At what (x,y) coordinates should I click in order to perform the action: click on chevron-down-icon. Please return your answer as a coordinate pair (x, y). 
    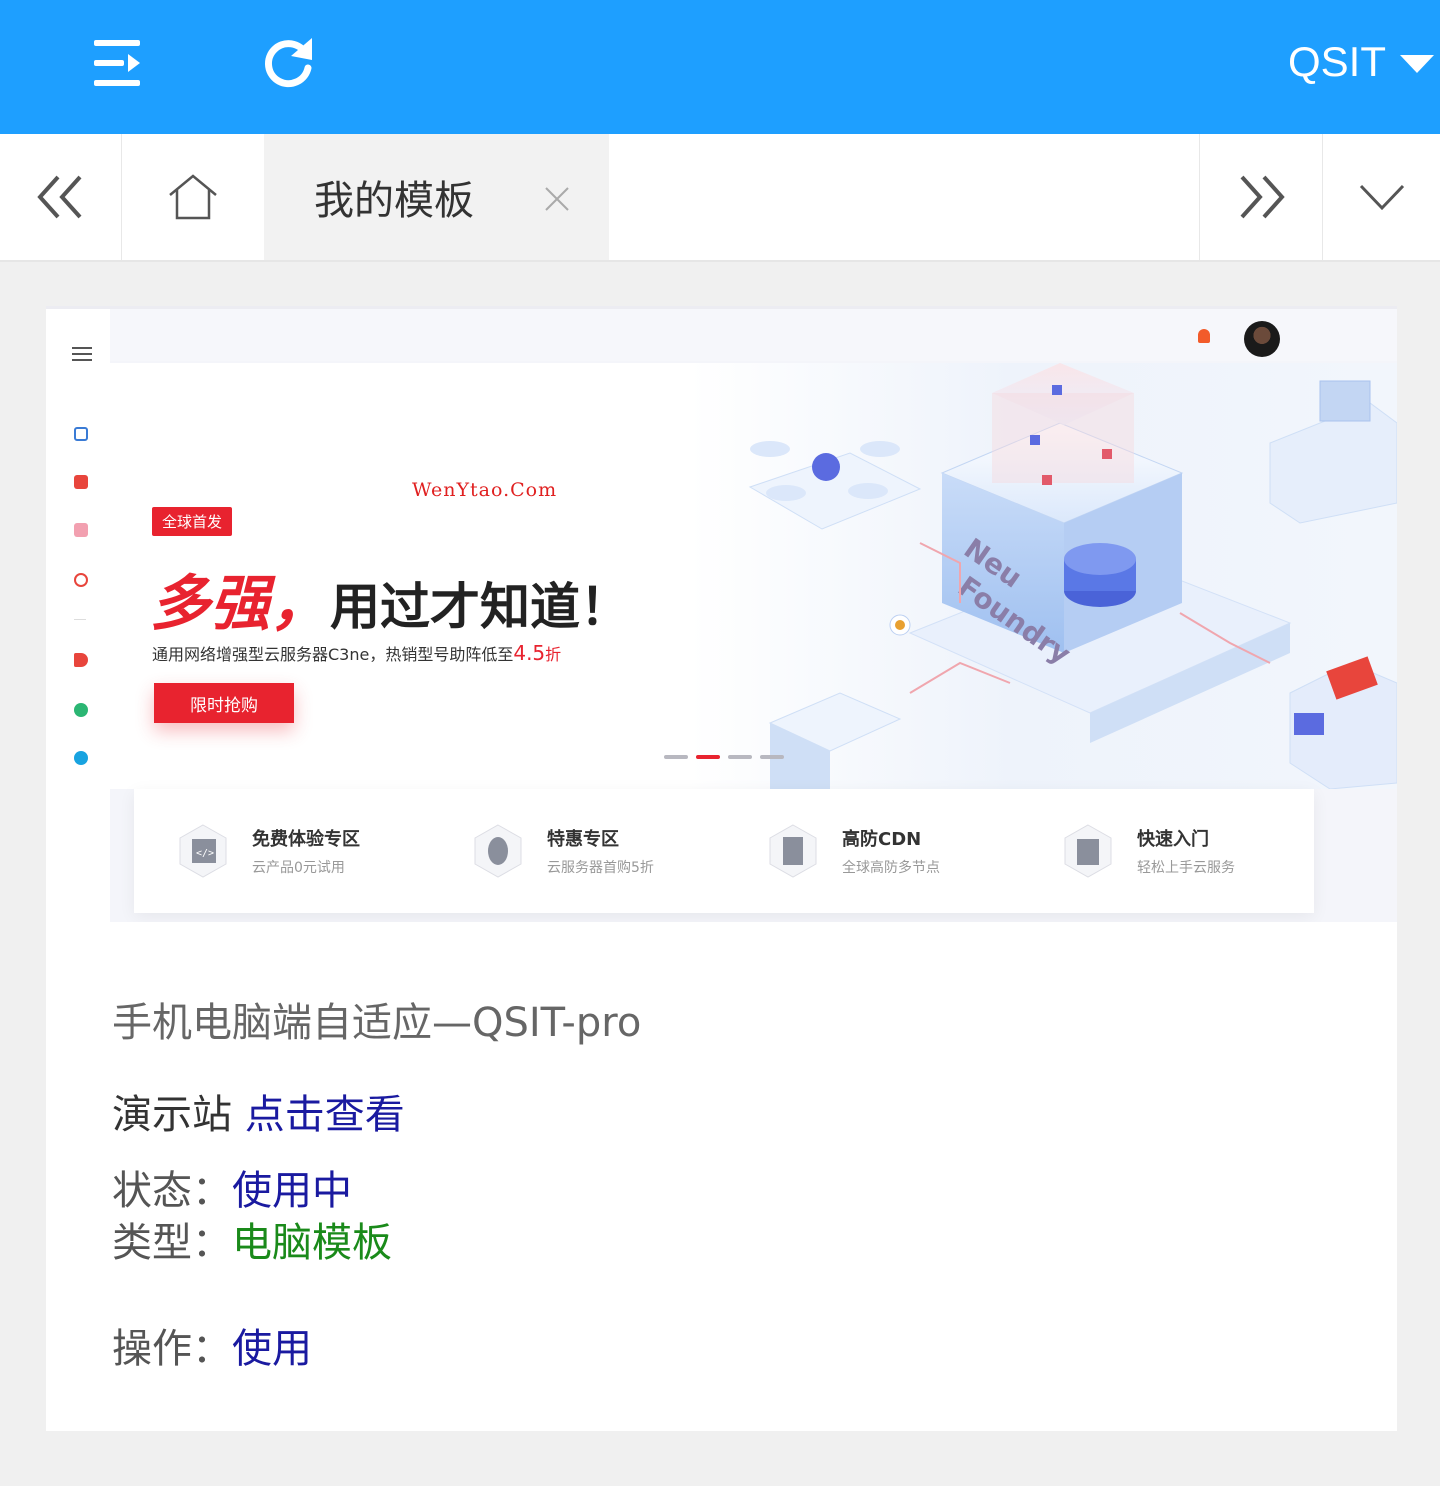
    Looking at the image, I should click on (1381, 197).